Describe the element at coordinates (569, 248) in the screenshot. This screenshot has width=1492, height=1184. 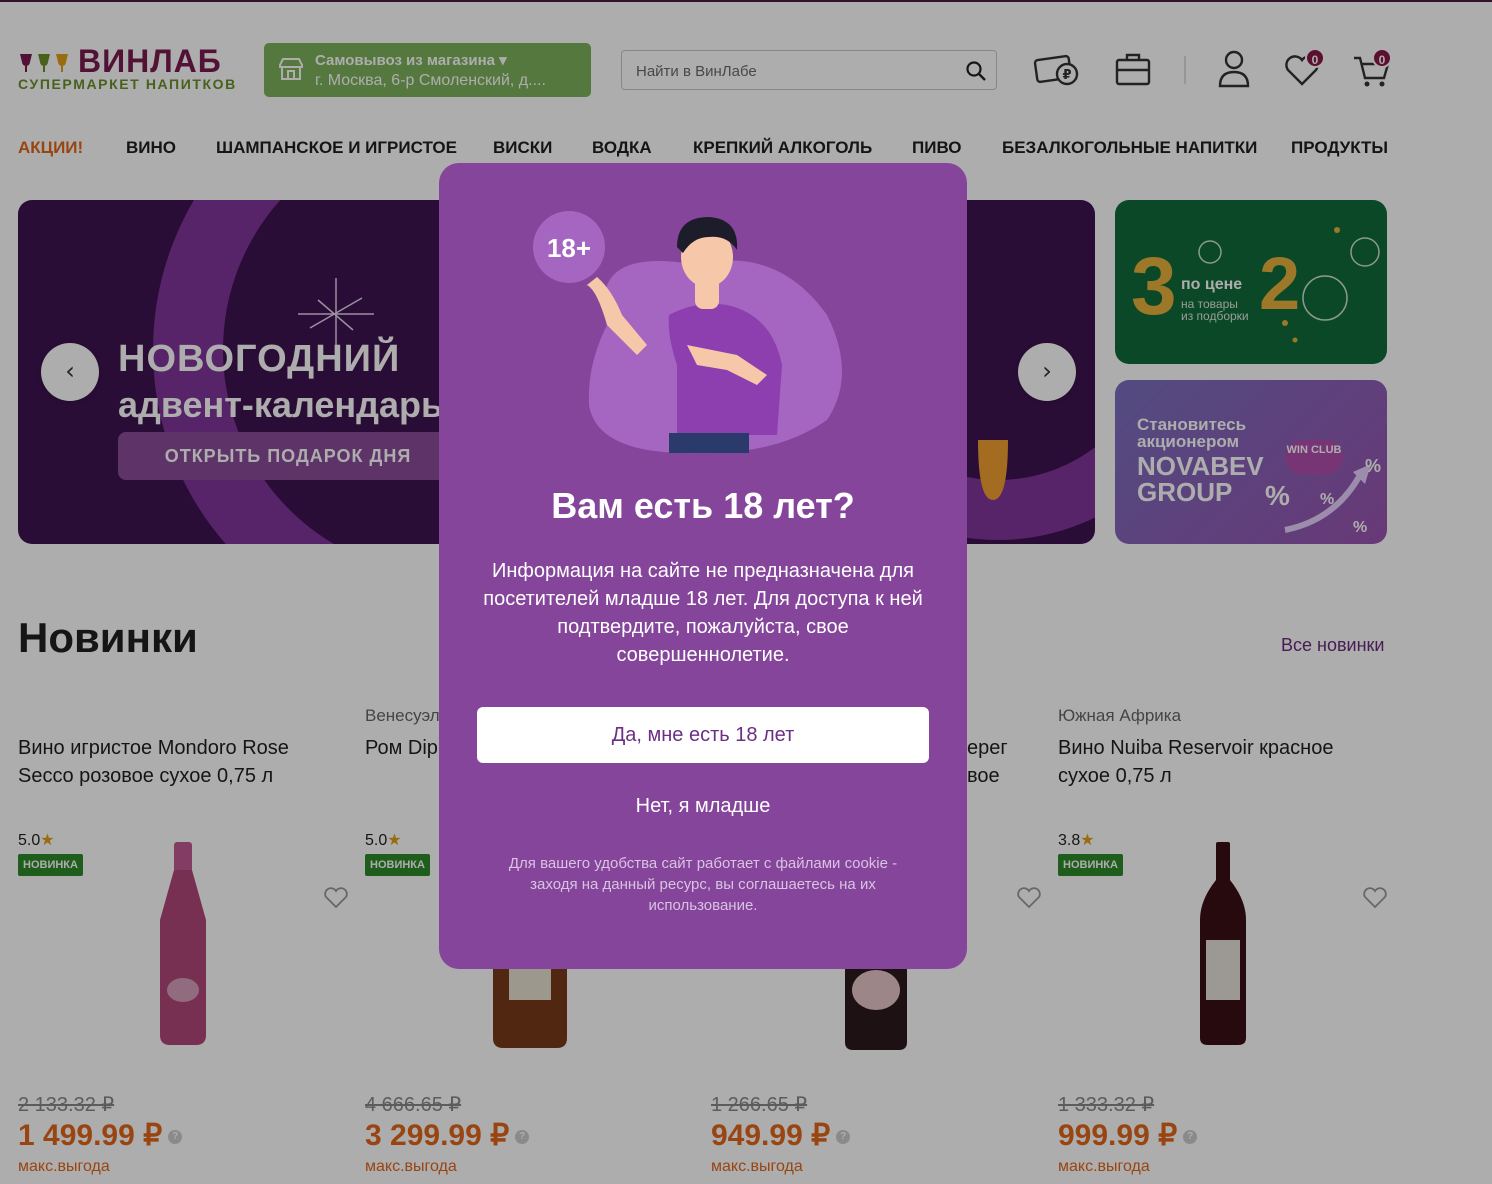
I see `age-badge-text: 18+` at that location.